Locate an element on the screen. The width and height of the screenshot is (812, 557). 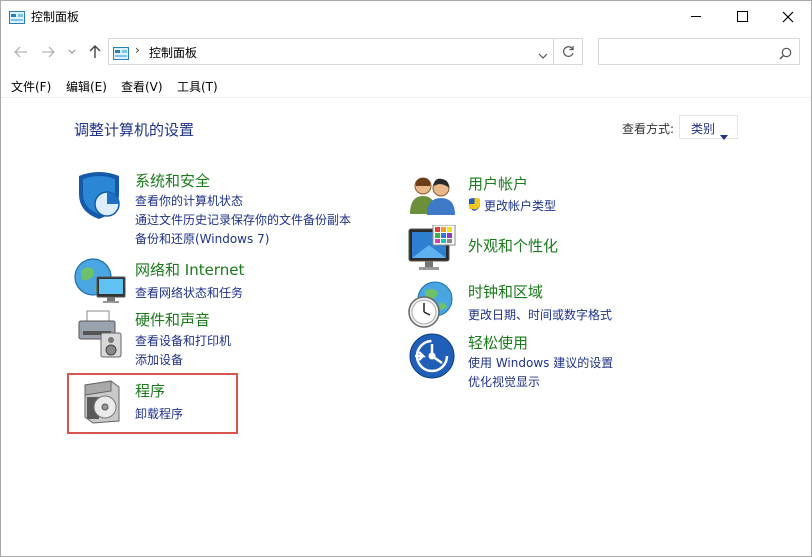
view-by-dropdown: 类别 is located at coordinates (708, 127).